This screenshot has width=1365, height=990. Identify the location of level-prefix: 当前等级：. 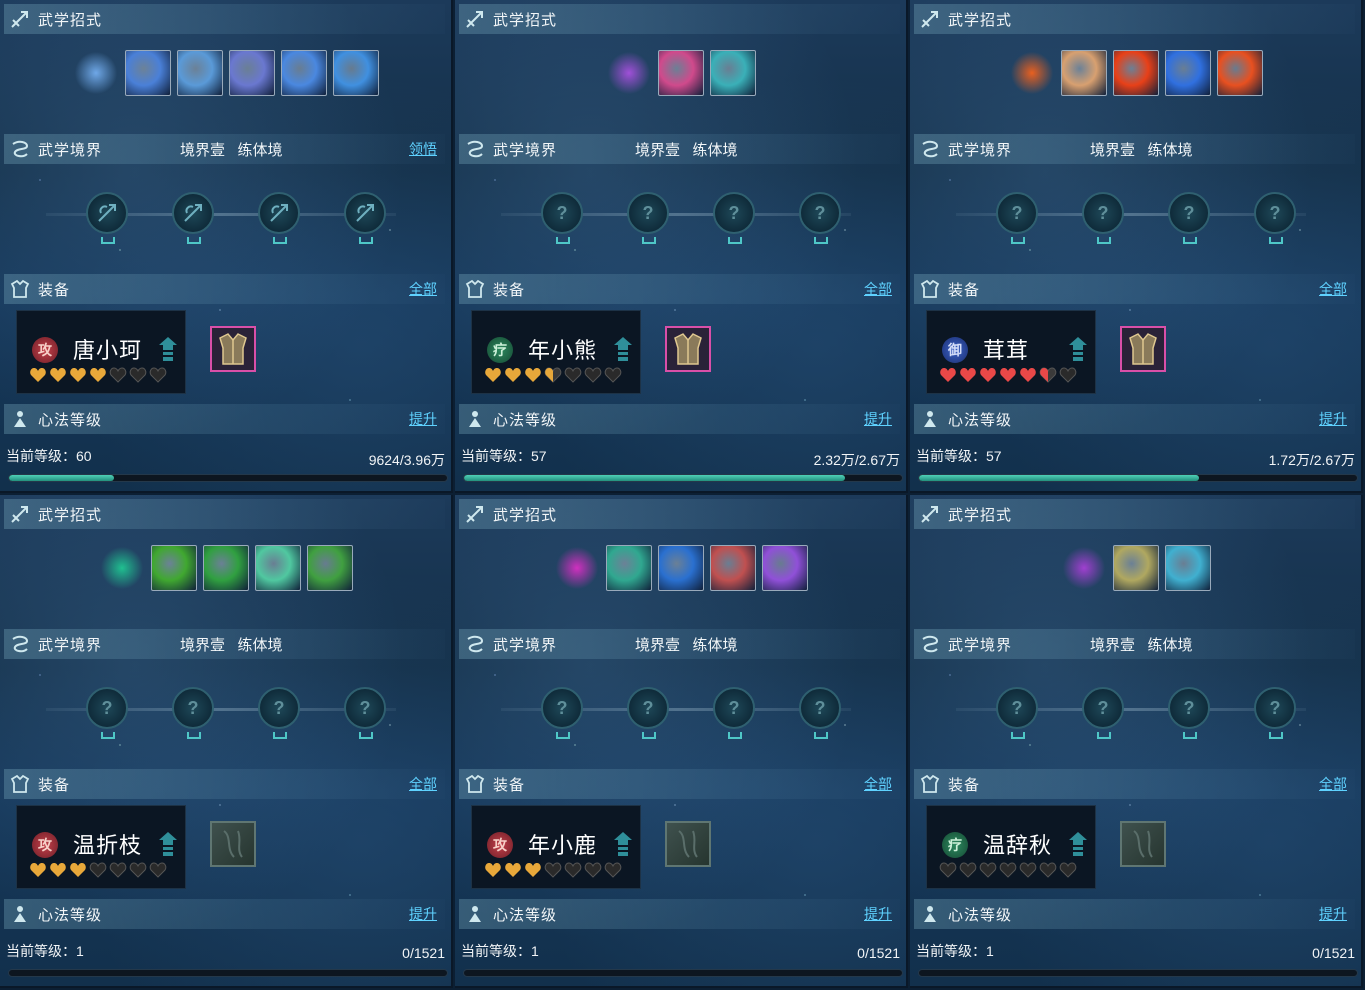
(41, 951).